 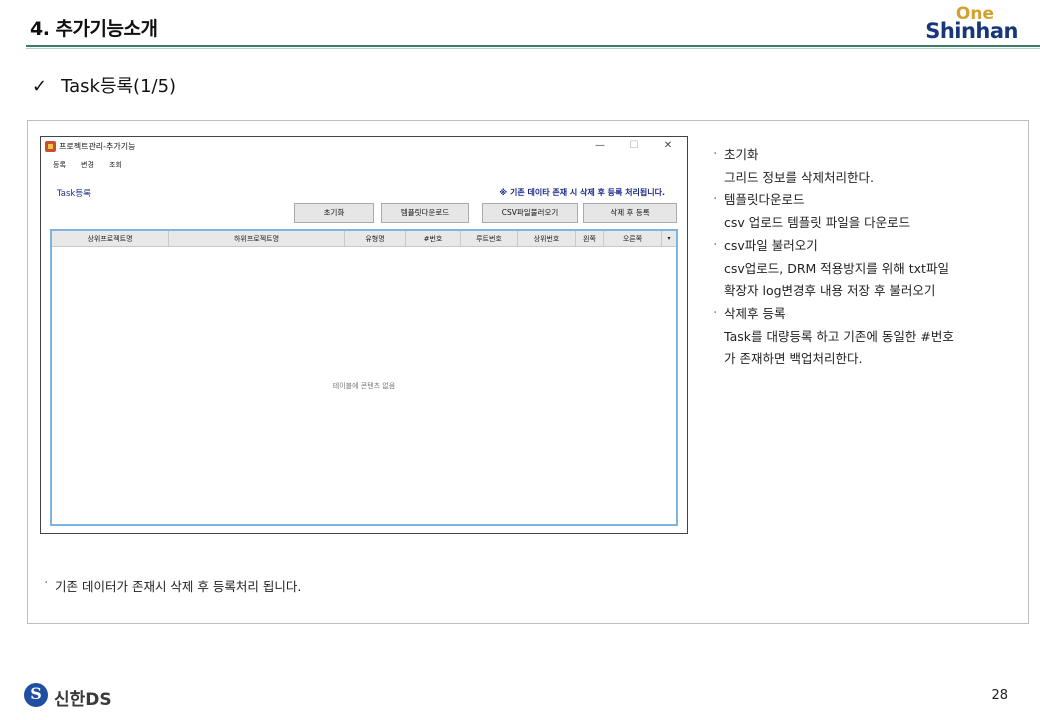 What do you see at coordinates (600, 146) in the screenshot?
I see `minimize-icon: —` at bounding box center [600, 146].